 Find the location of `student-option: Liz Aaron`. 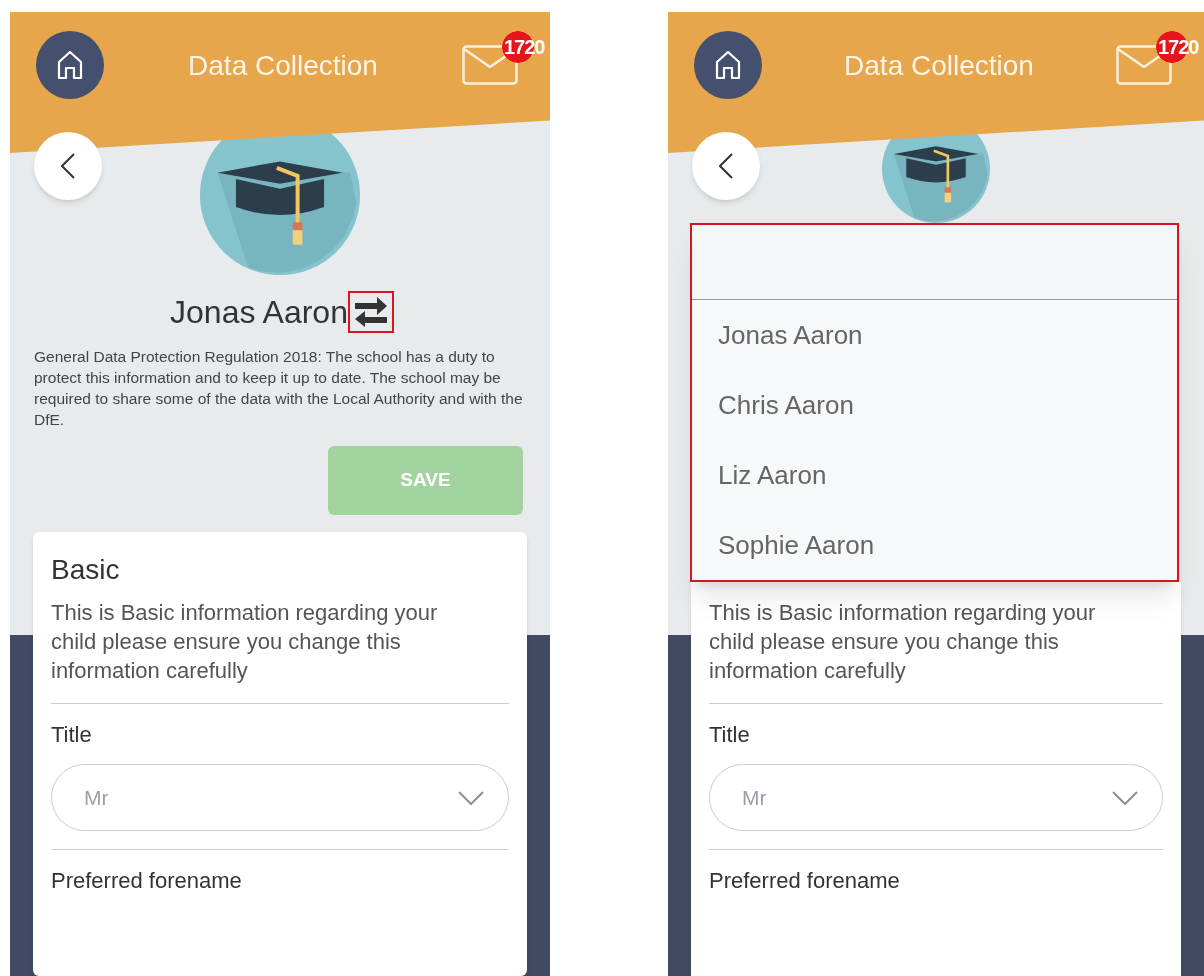

student-option: Liz Aaron is located at coordinates (934, 475).